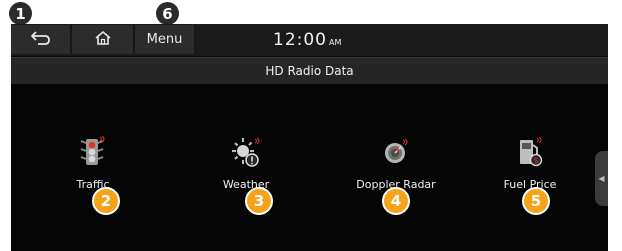 The width and height of the screenshot is (622, 251). Describe the element at coordinates (536, 201) in the screenshot. I see `callout-5: 5` at that location.